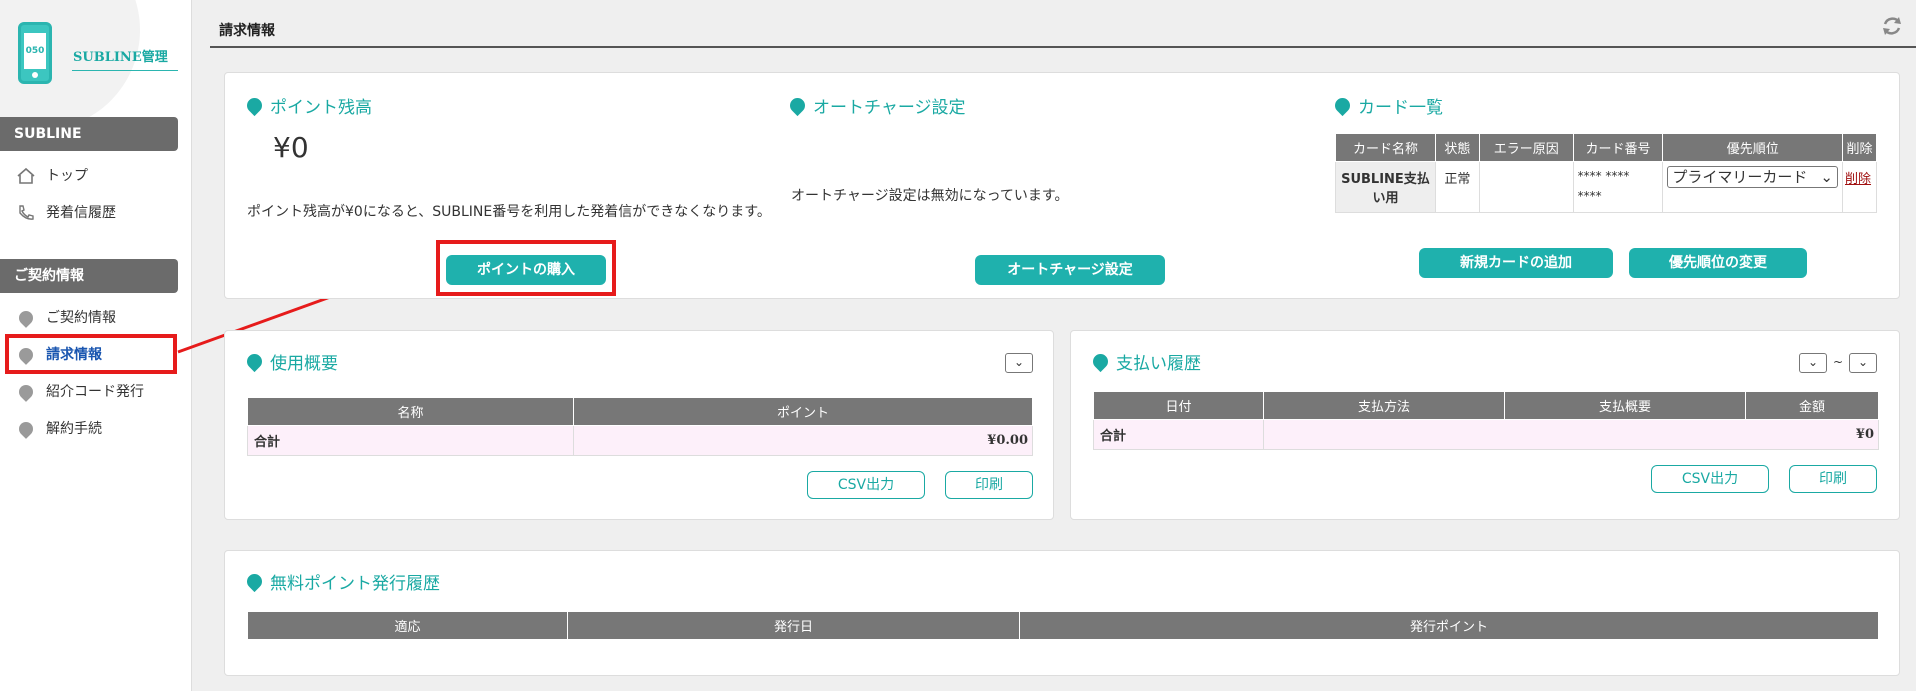 The image size is (1916, 691). What do you see at coordinates (1486, 434) in the screenshot?
I see `table-row: 合計 ¥0` at bounding box center [1486, 434].